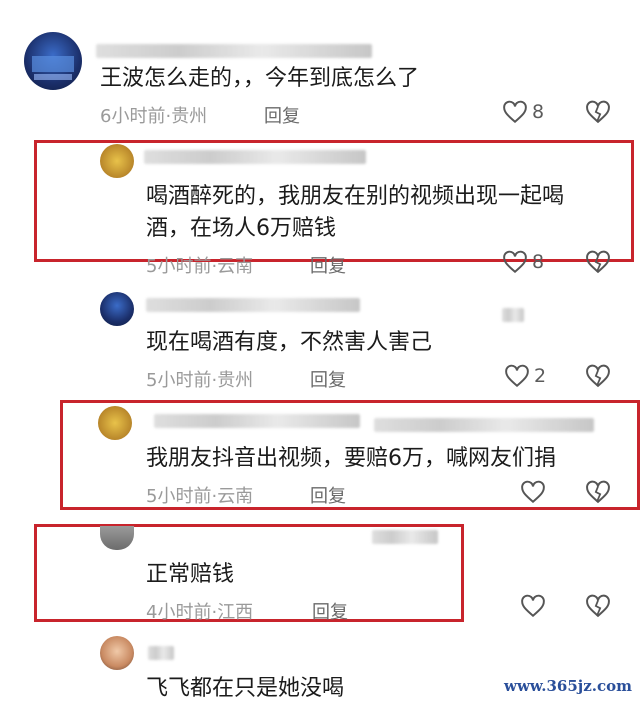 The height and width of the screenshot is (706, 640). I want to click on comment-text-line-1: 喝酒醉死的，我朋友在别的视频出现一起喝, so click(355, 196).